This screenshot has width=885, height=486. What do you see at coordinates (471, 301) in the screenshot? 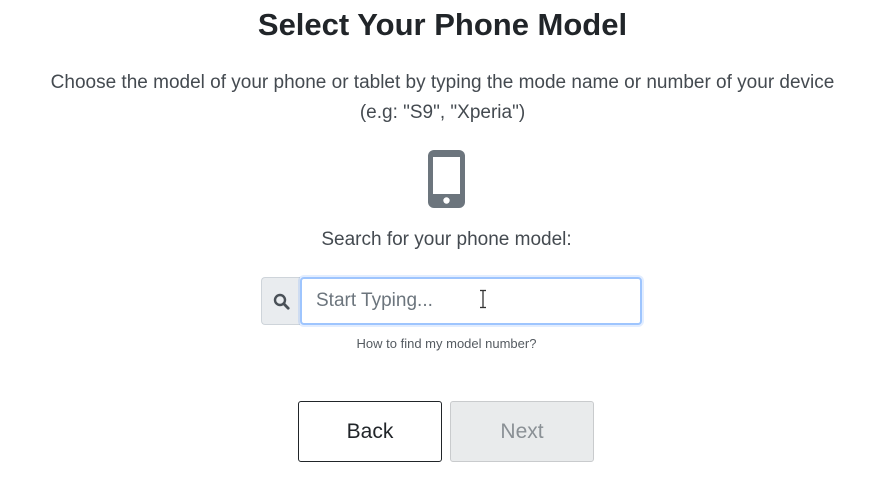
I see `search-input` at bounding box center [471, 301].